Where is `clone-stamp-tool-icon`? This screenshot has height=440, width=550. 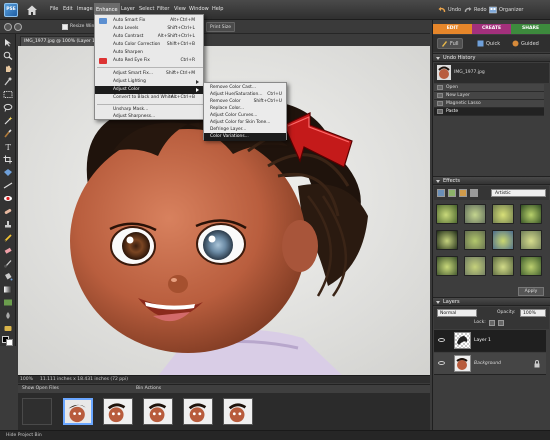 clone-stamp-tool-icon is located at coordinates (8, 224).